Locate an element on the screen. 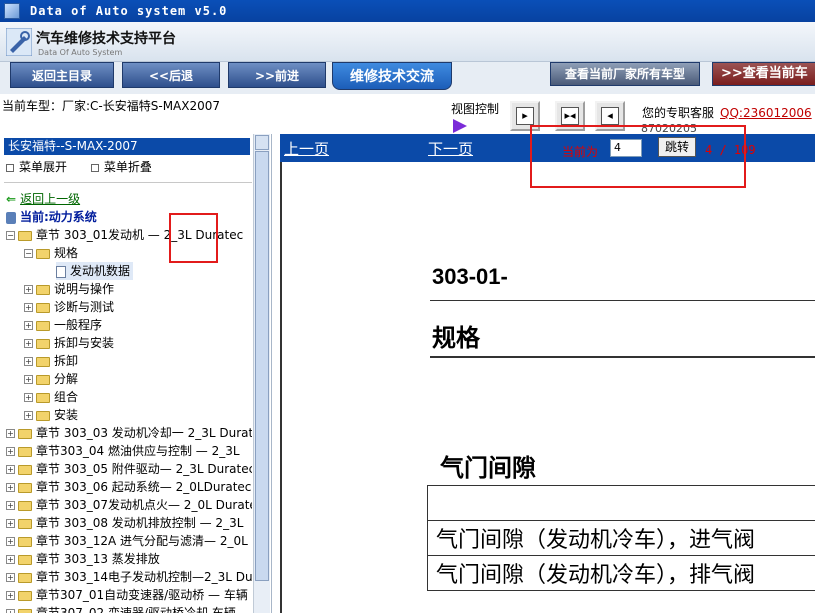 This screenshot has width=815, height=613. subnode-label: 组合 is located at coordinates (66, 397).